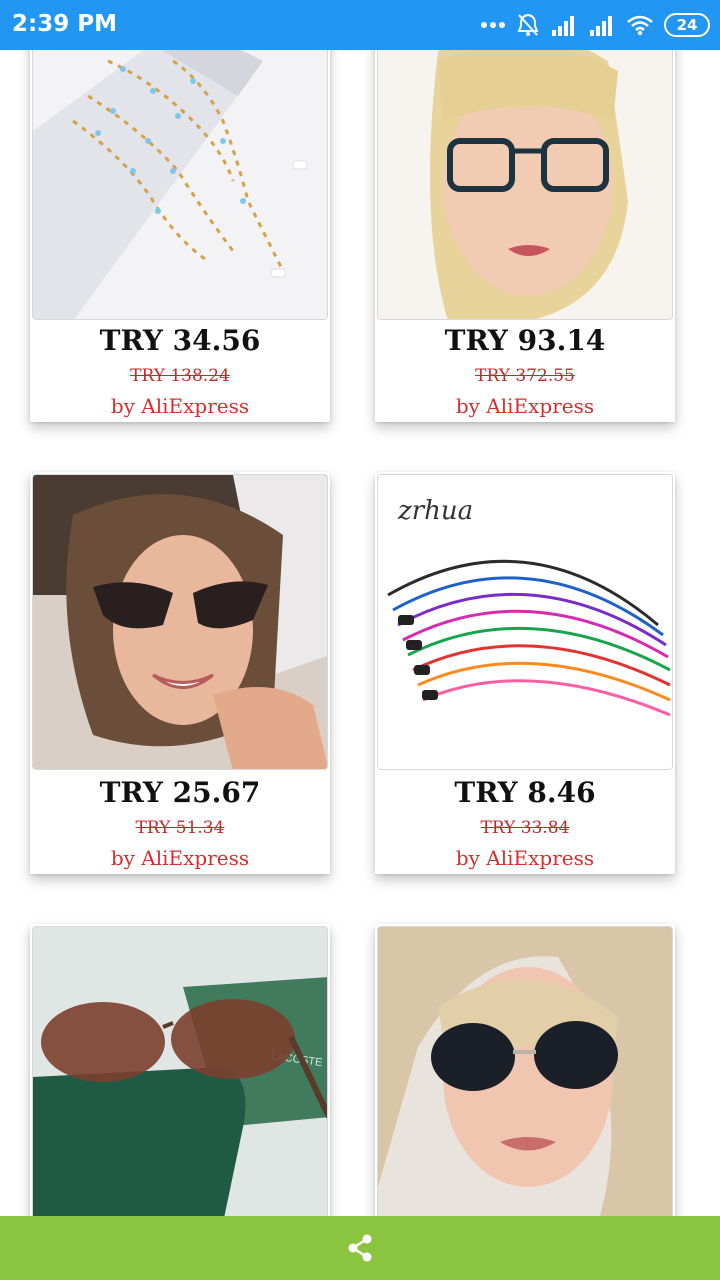 This screenshot has height=1280, width=720. What do you see at coordinates (640, 25) in the screenshot?
I see `wifi-icon` at bounding box center [640, 25].